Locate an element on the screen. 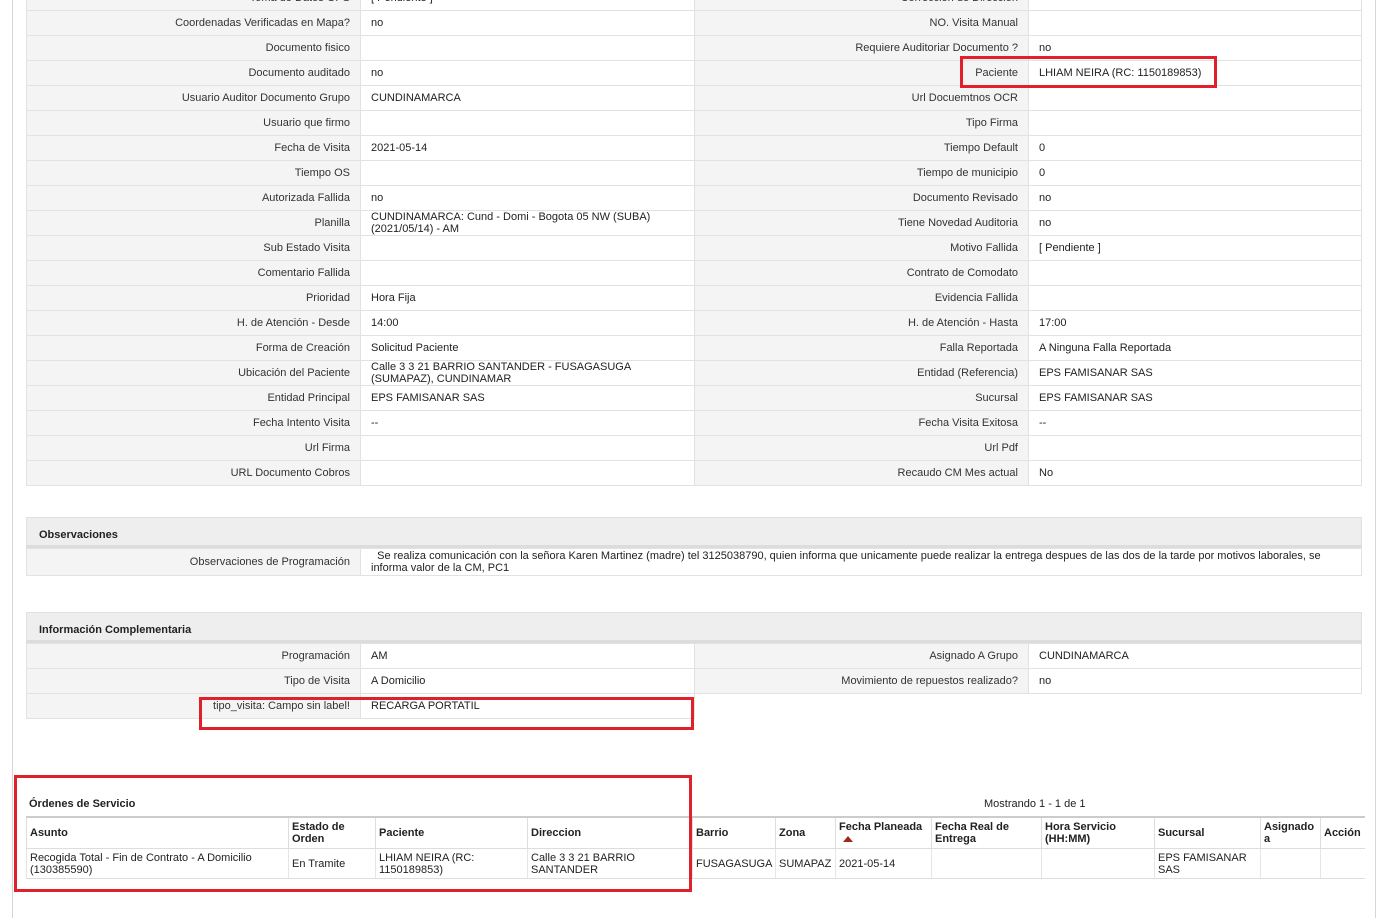  column-header-label: Sucursal is located at coordinates (1181, 833).